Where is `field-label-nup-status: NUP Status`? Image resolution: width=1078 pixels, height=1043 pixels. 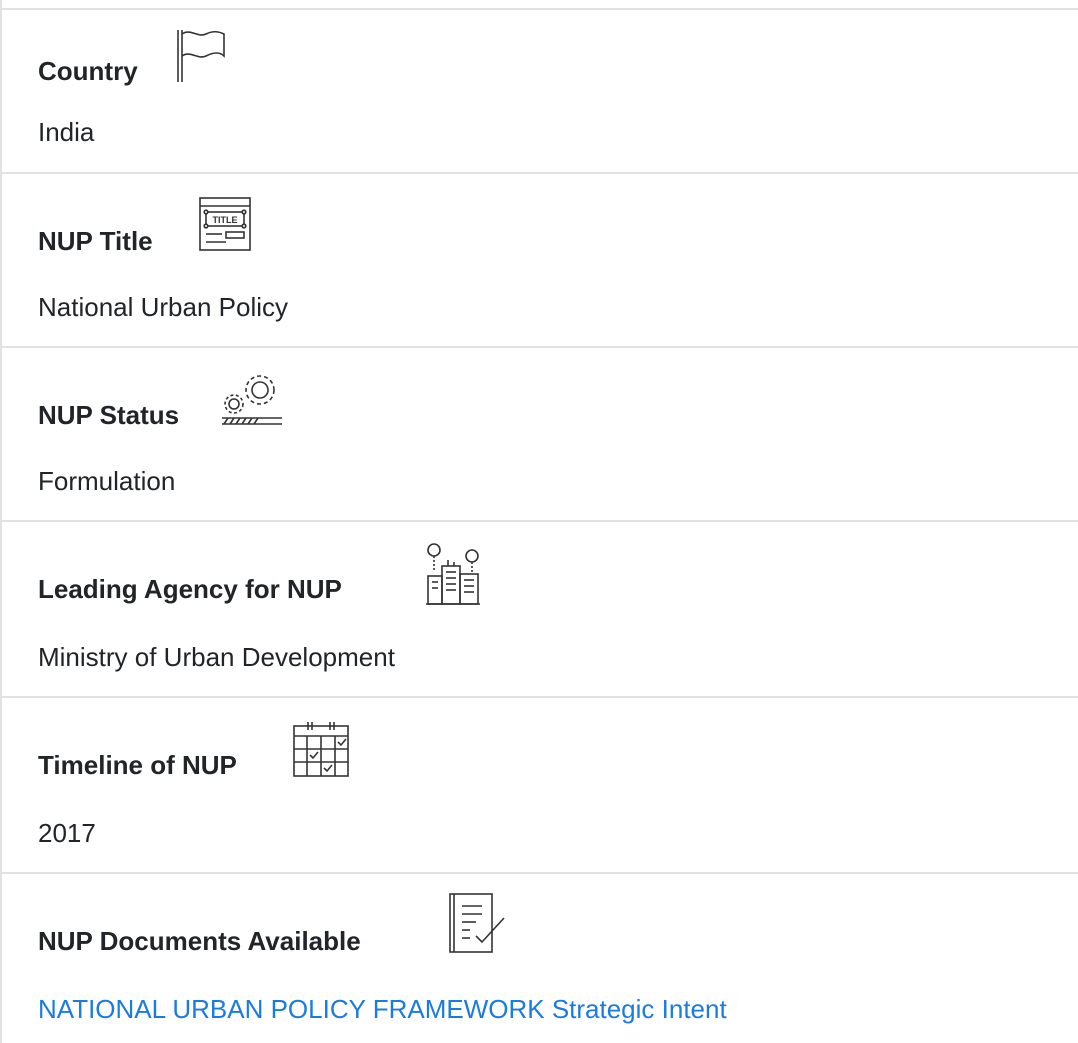 field-label-nup-status: NUP Status is located at coordinates (109, 415).